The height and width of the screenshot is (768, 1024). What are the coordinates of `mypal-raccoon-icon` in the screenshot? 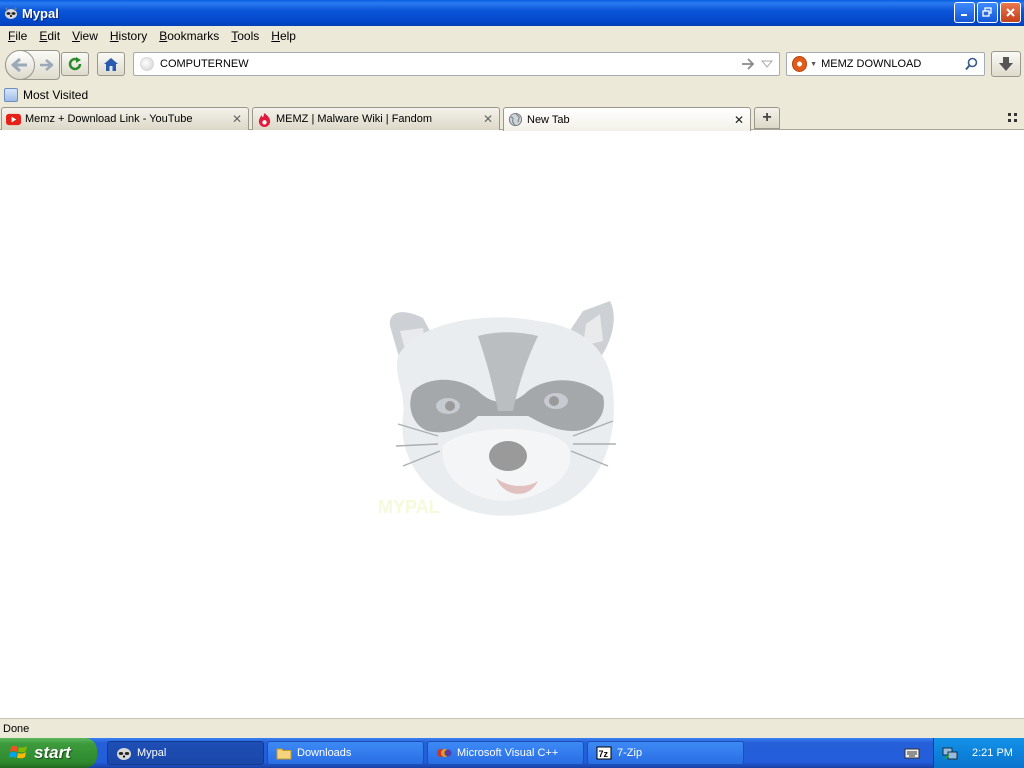 It's located at (11, 13).